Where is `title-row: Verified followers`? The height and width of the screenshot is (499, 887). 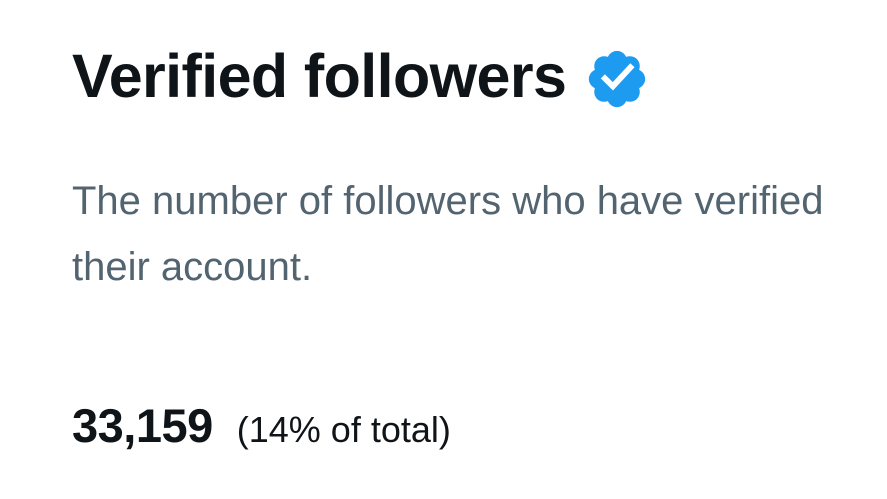 title-row: Verified followers is located at coordinates (361, 76).